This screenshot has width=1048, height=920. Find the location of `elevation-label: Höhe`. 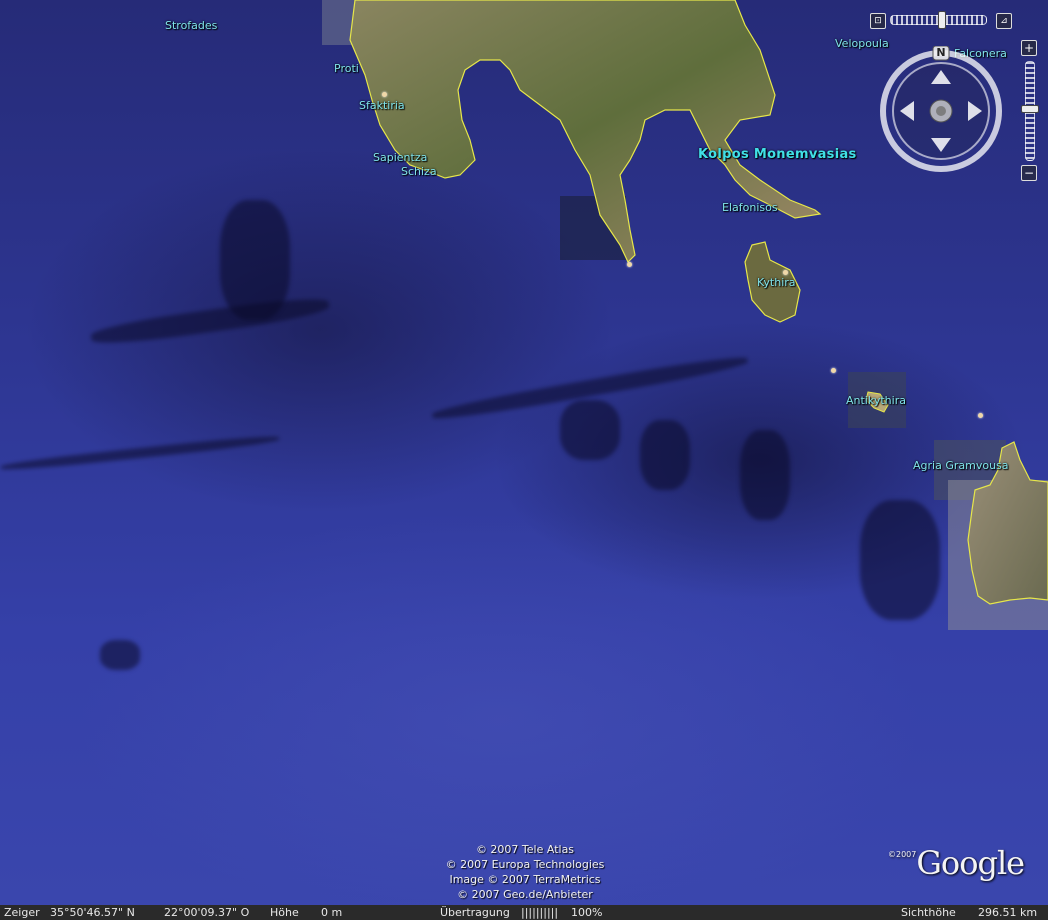

elevation-label: Höhe is located at coordinates (284, 912).